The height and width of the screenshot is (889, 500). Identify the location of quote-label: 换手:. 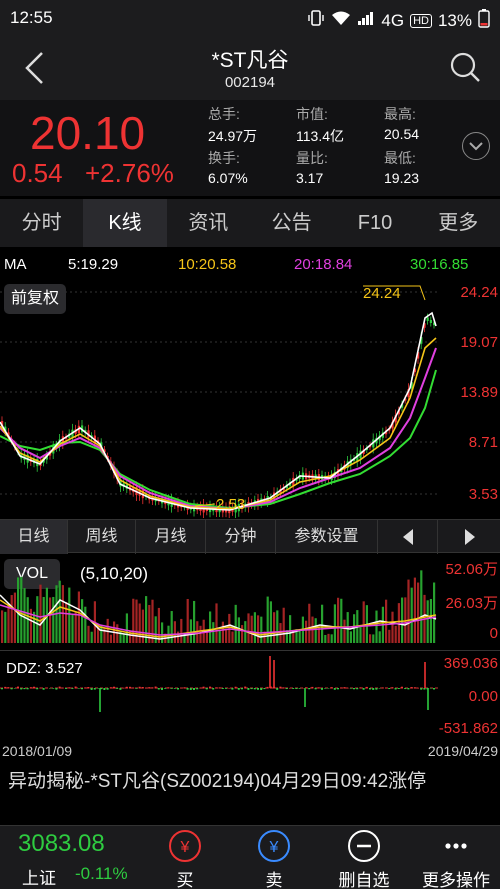
(224, 158).